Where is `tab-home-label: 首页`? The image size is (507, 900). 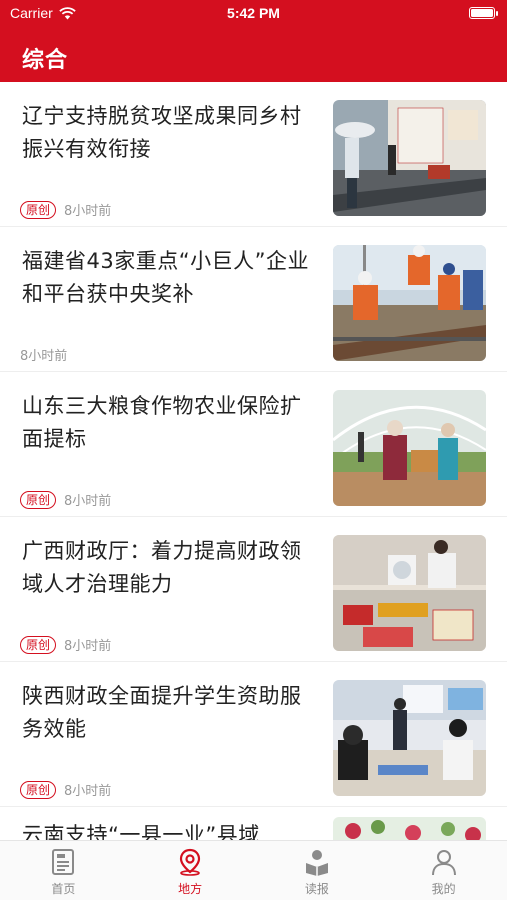
tab-home-label: 首页 is located at coordinates (63, 889).